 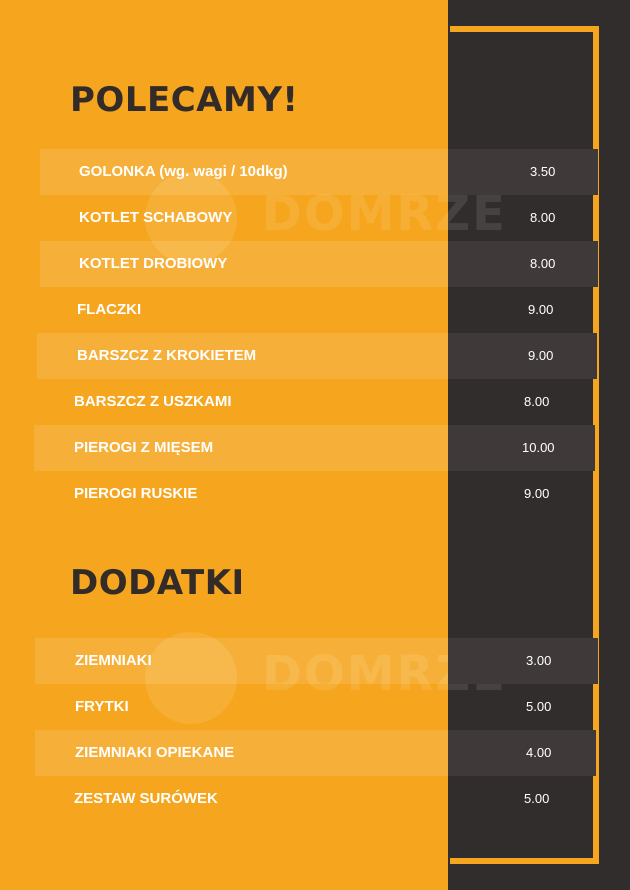 I want to click on menu-item-name: BARSZCZ Z KROKIETEM, so click(x=167, y=355).